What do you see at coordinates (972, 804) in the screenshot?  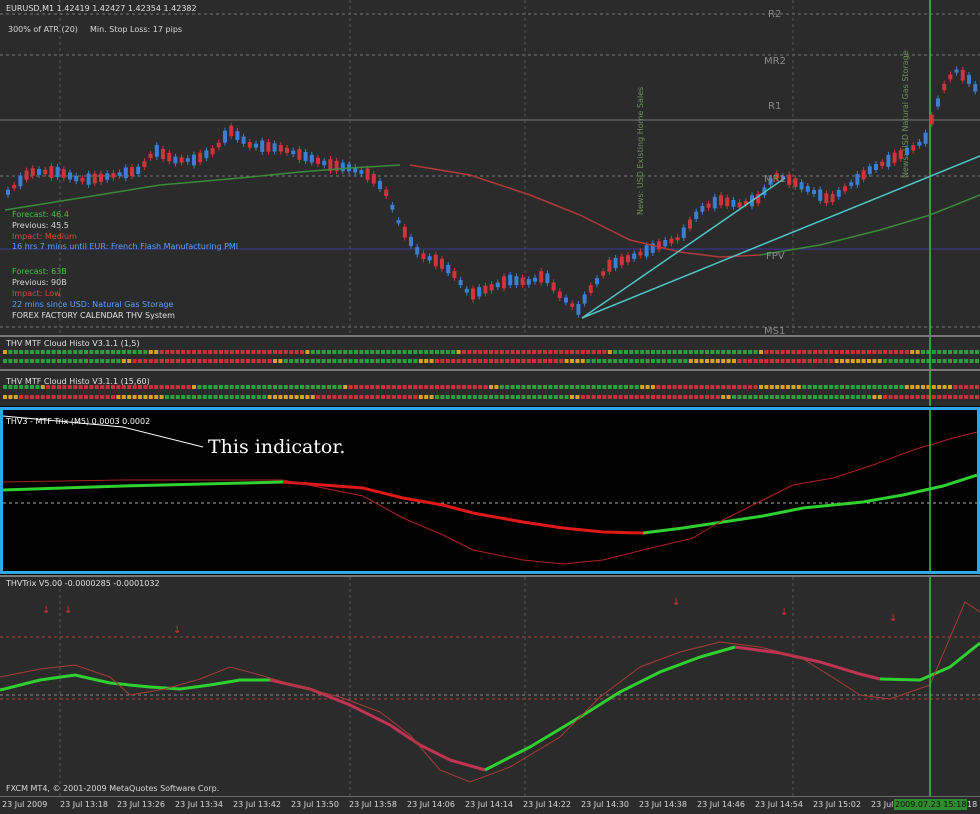 I see `time-label-edge: 18` at bounding box center [972, 804].